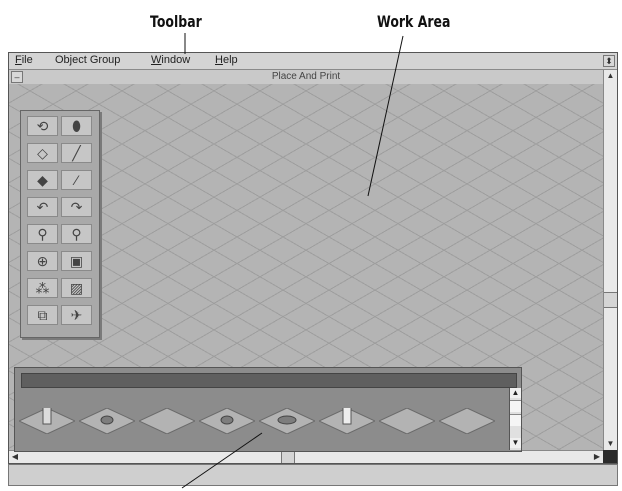 The image size is (622, 491). What do you see at coordinates (24, 60) in the screenshot?
I see `menu-file: File` at bounding box center [24, 60].